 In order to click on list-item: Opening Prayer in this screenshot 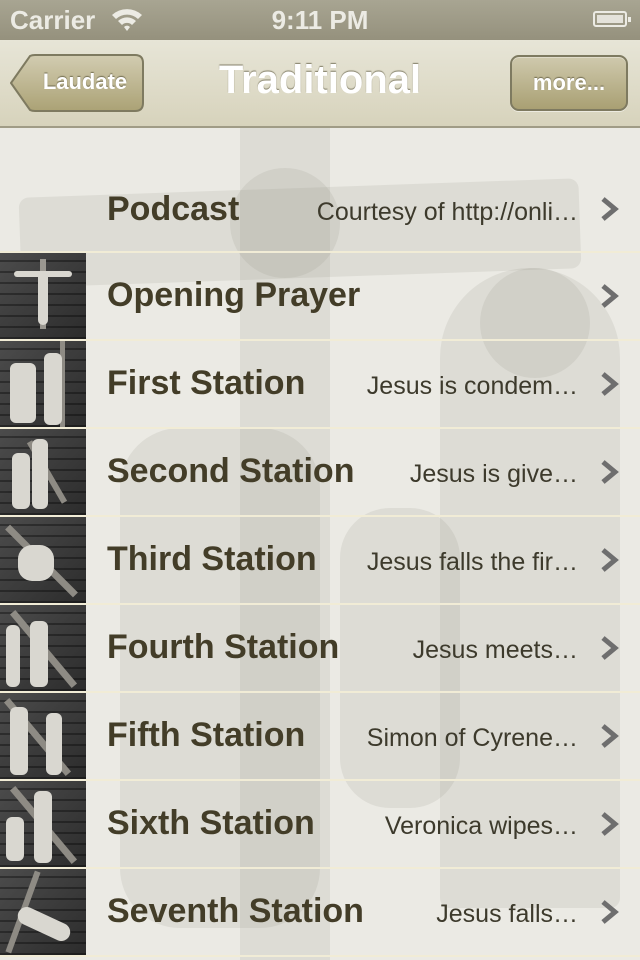, I will do `click(320, 297)`.